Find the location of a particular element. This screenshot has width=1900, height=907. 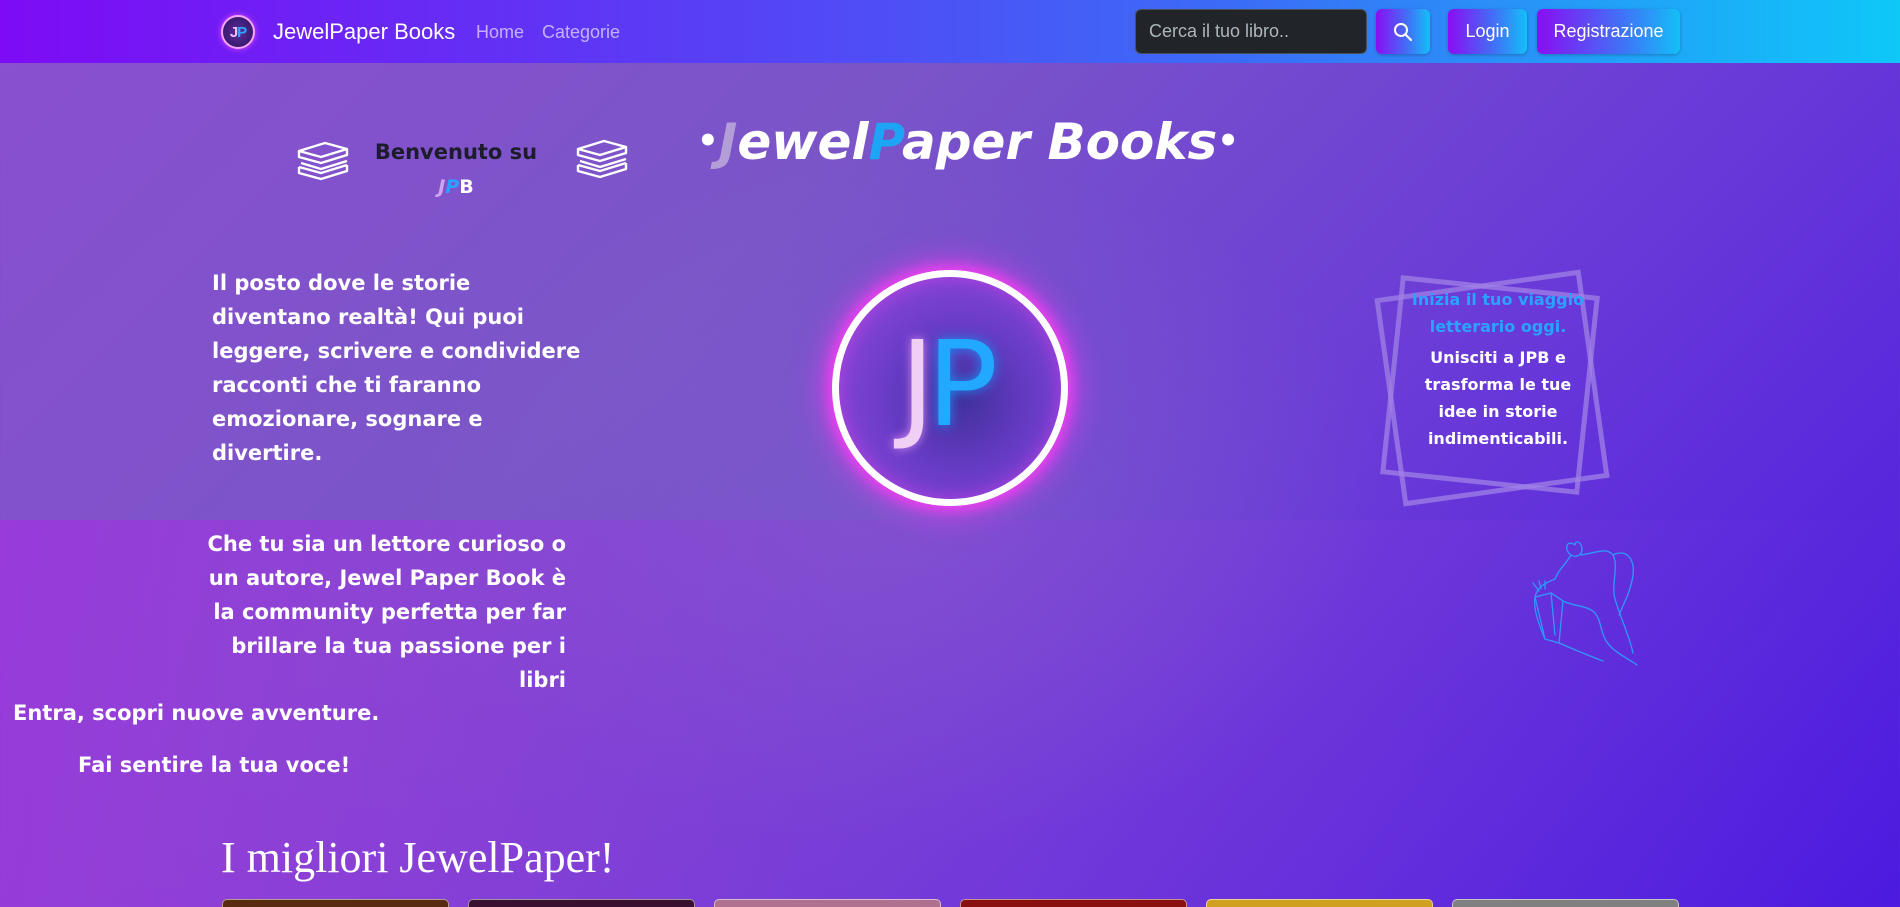

login-button: Login is located at coordinates (1487, 31).